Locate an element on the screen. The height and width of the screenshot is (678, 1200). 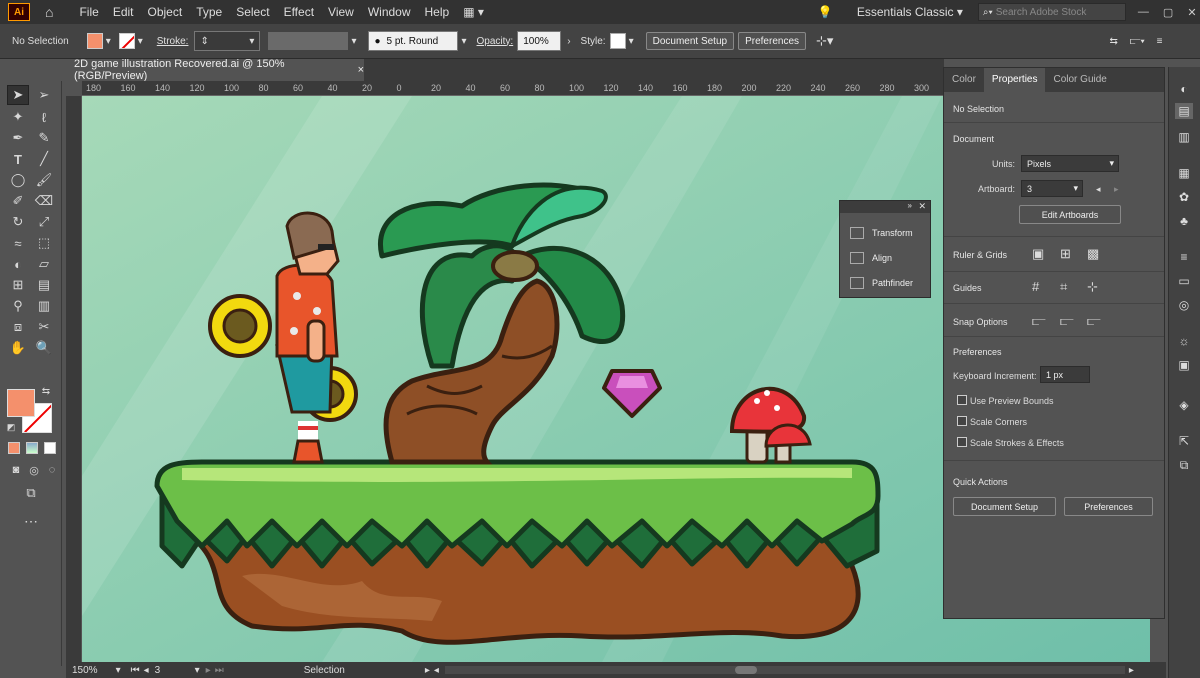
align-panel-icon: ⇆ is located at coordinates (1113, 41).